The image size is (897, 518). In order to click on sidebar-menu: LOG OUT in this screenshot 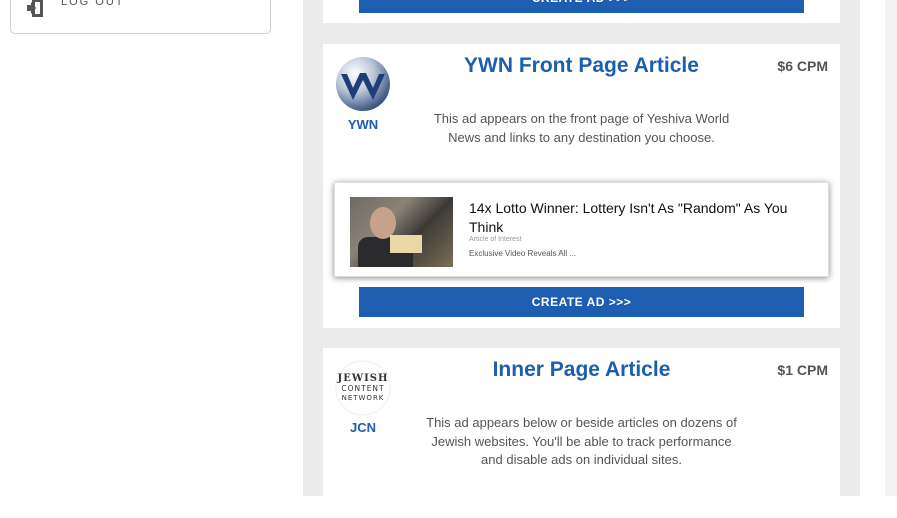, I will do `click(140, 17)`.